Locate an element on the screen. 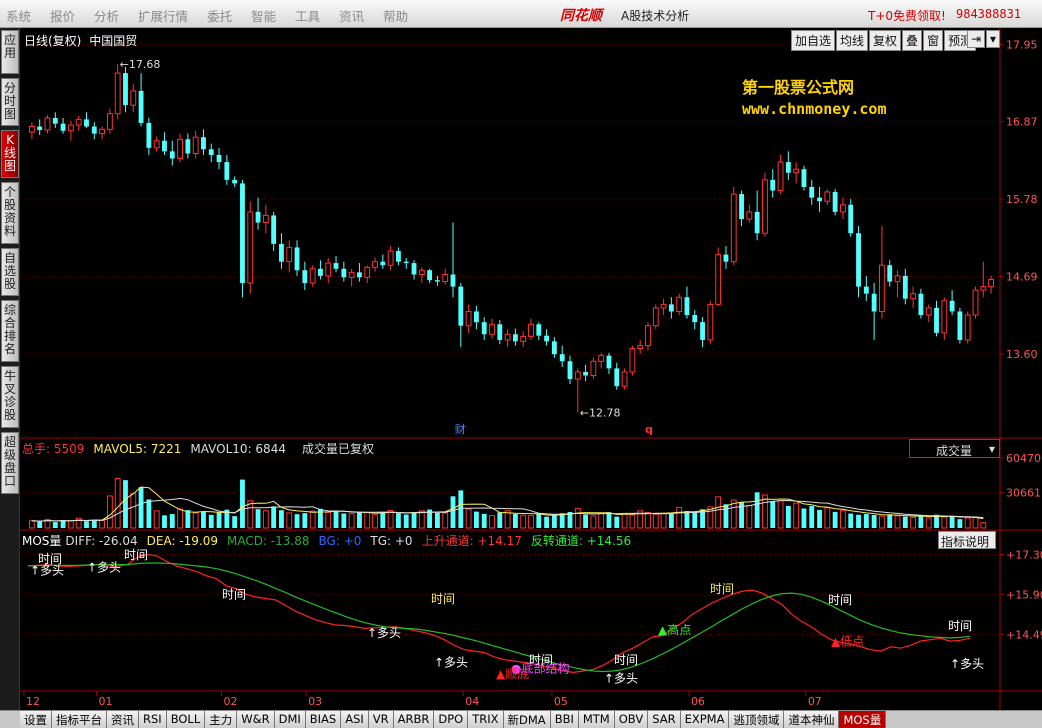  side-tab: 分时图 is located at coordinates (10, 102).